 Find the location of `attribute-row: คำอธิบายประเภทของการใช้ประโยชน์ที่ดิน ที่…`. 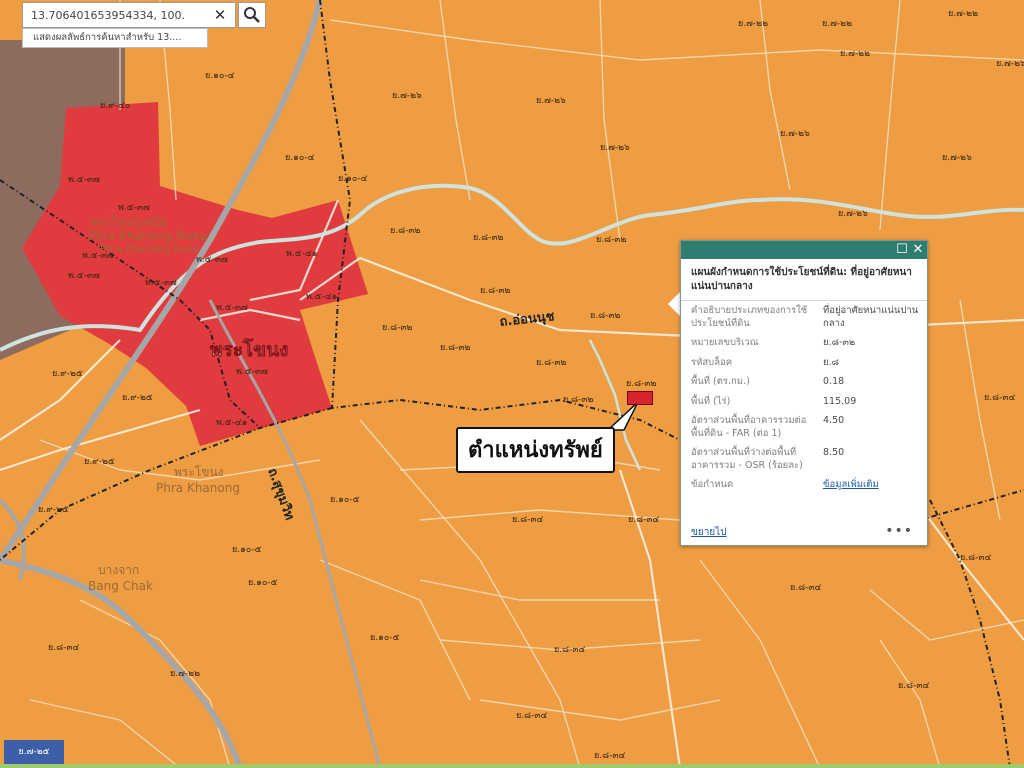

attribute-row: คำอธิบายประเภทของการใช้ประโยชน์ที่ดิน ที่… is located at coordinates (805, 317).